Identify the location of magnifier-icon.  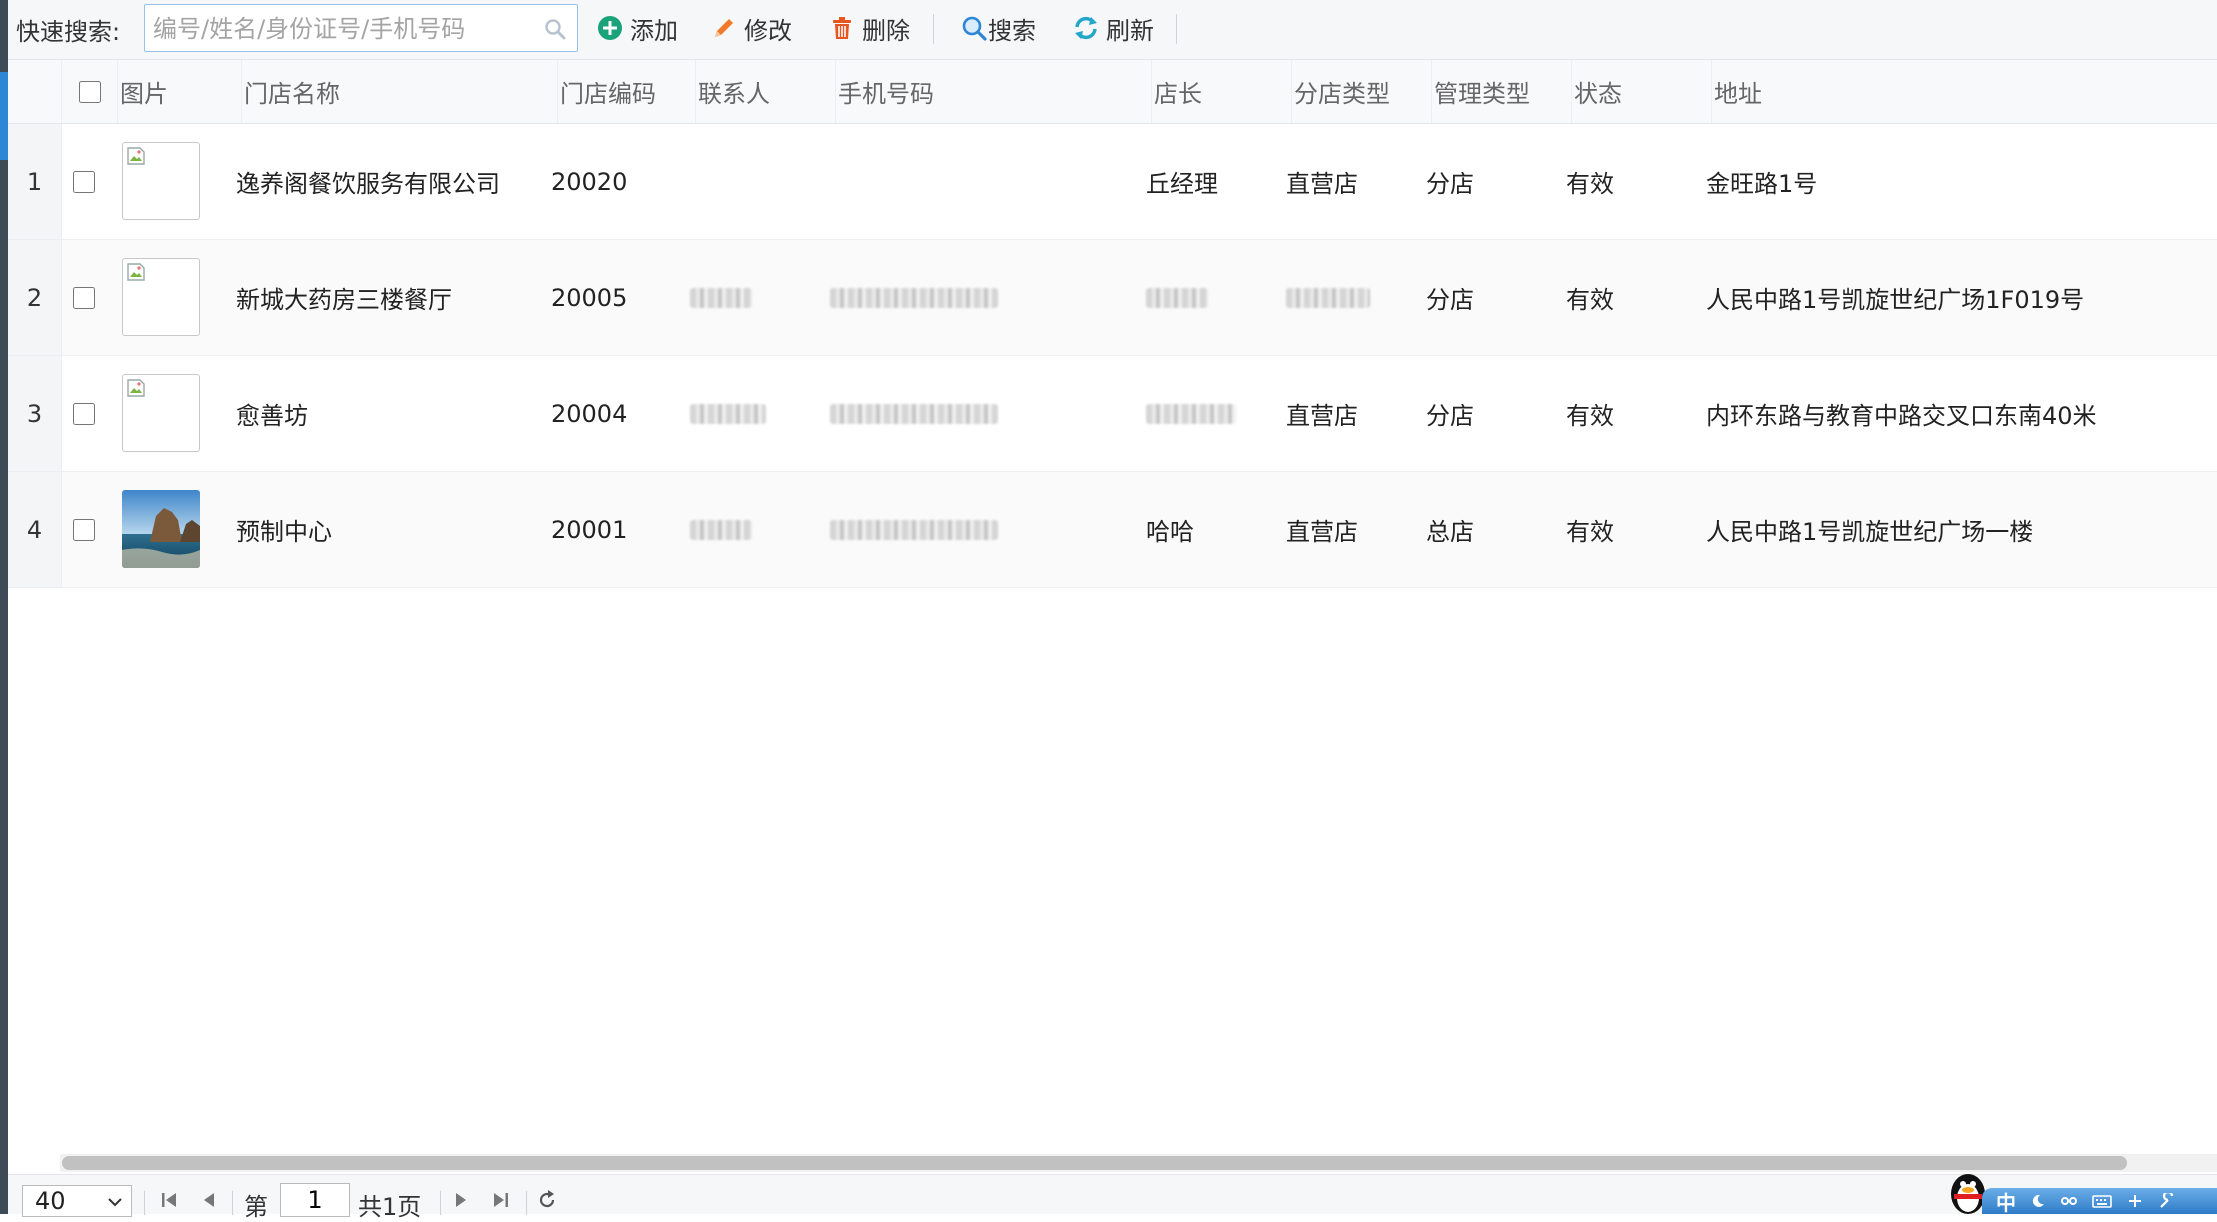
(974, 28).